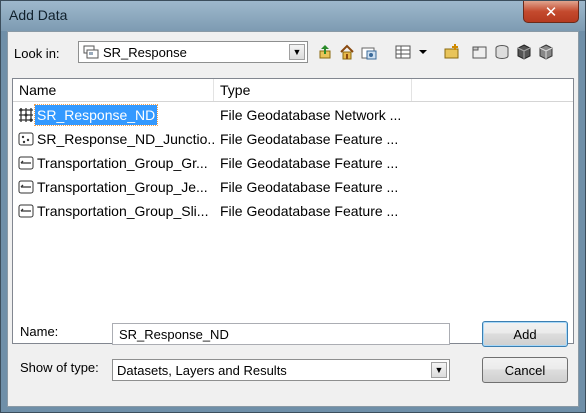 This screenshot has width=586, height=413. What do you see at coordinates (26, 140) in the screenshot?
I see `point-feature-class-icon` at bounding box center [26, 140].